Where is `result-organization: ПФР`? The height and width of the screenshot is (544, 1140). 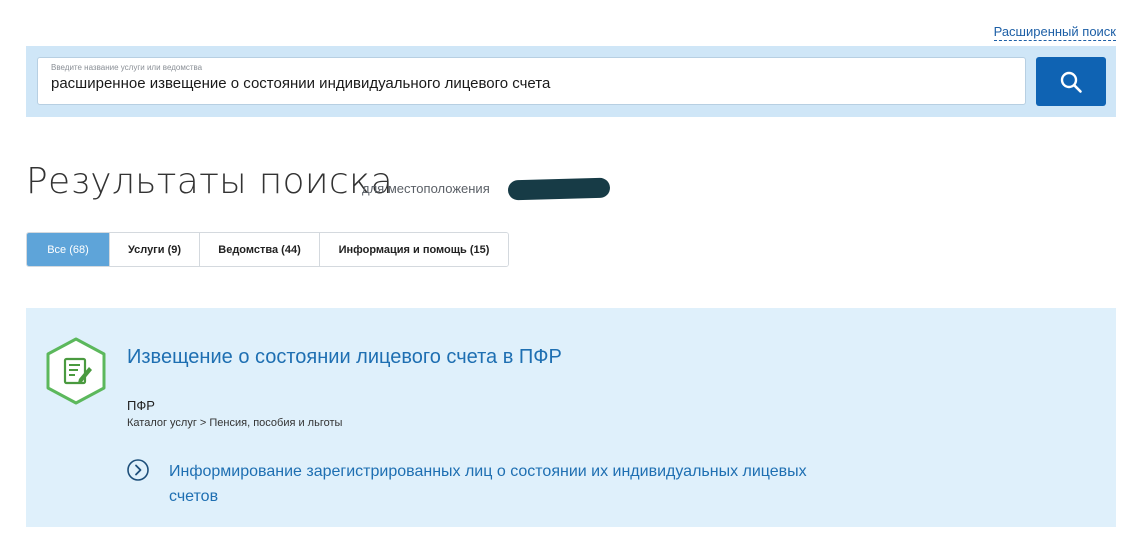
result-organization: ПФР is located at coordinates (141, 405).